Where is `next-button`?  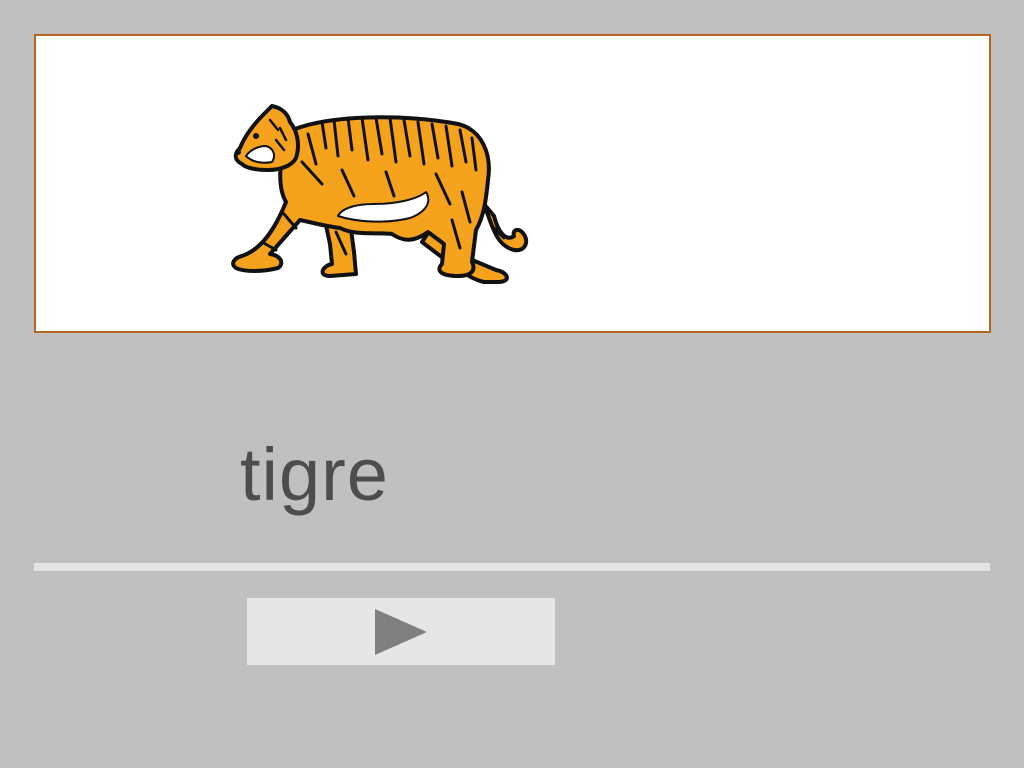 next-button is located at coordinates (401, 631).